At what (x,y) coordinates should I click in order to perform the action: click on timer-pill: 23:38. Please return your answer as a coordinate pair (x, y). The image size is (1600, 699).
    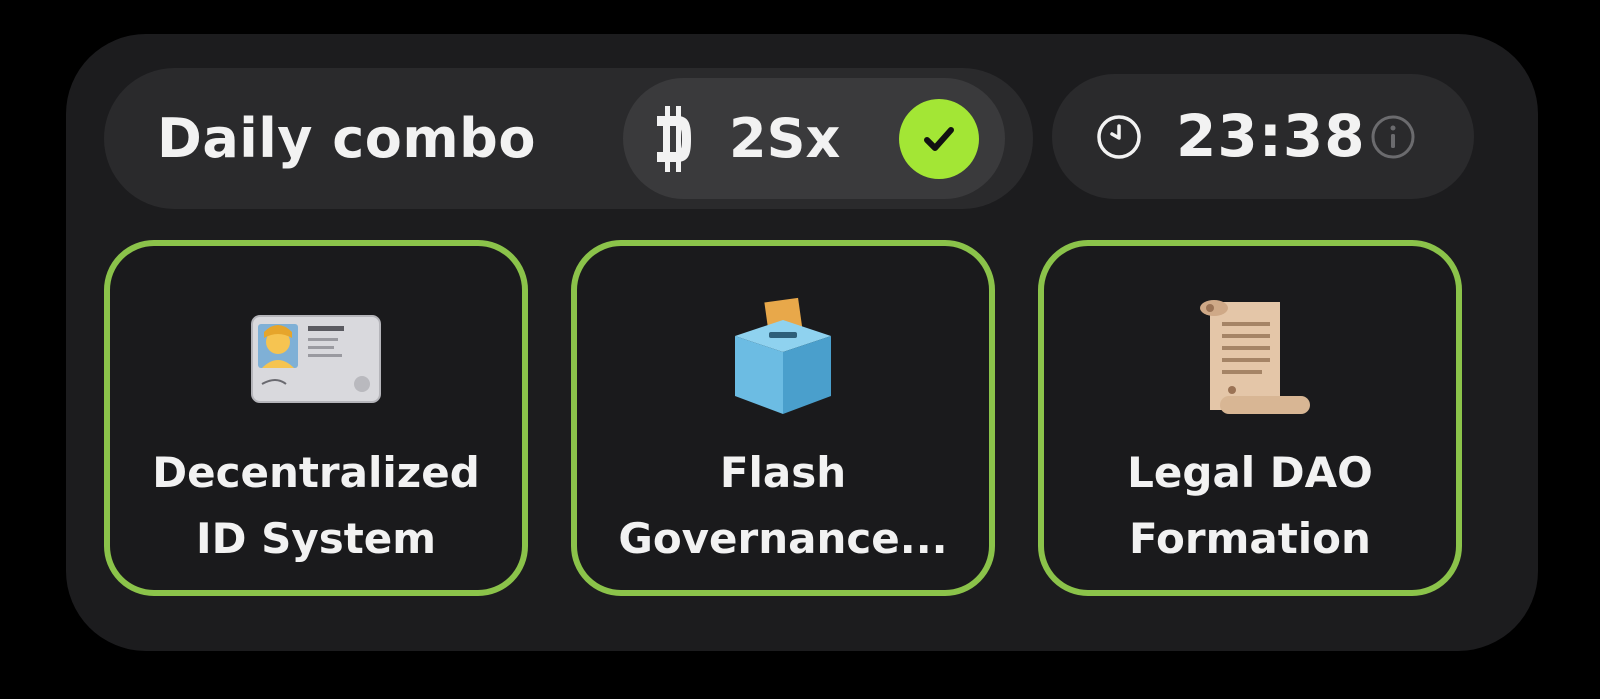
    Looking at the image, I should click on (1263, 136).